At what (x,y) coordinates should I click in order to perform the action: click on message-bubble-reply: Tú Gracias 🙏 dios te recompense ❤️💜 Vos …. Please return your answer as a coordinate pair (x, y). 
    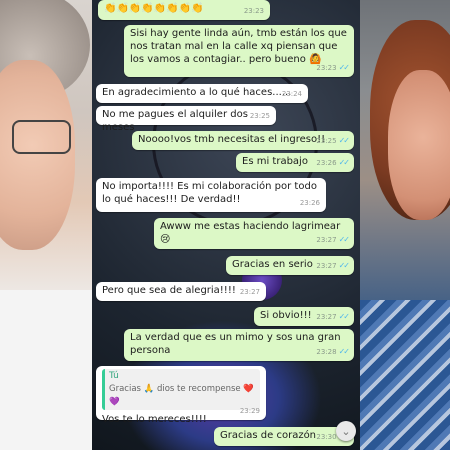
    Looking at the image, I should click on (181, 395).